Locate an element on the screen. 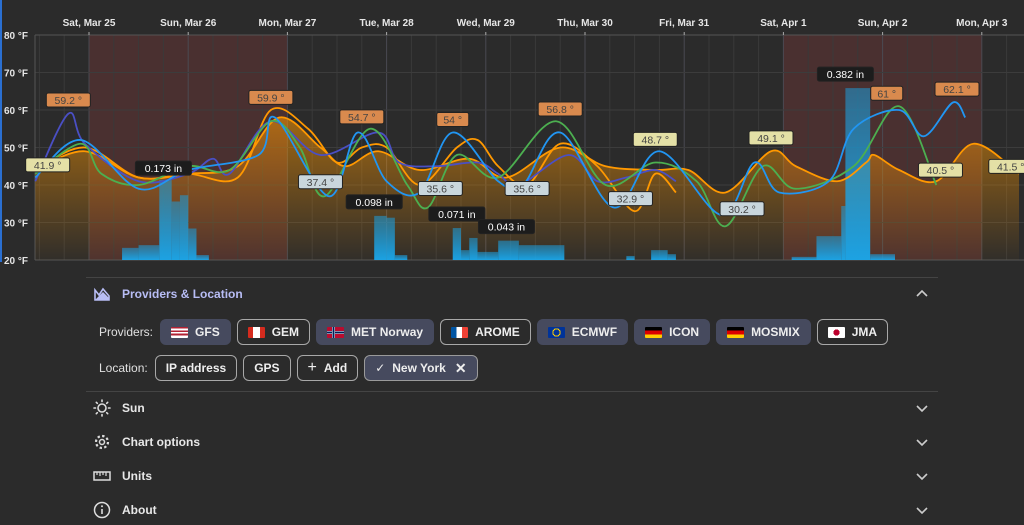 The height and width of the screenshot is (525, 1024). gps-button: GPS is located at coordinates (267, 368).